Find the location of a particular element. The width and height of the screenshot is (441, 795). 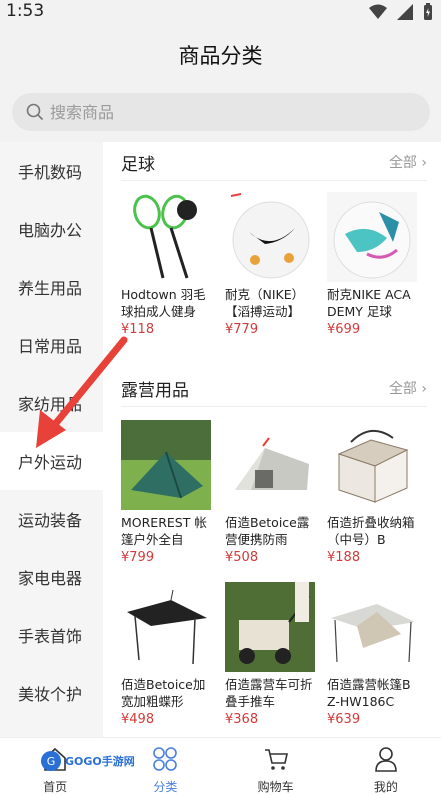

product-name: 佰造露营车可折叠手推车 is located at coordinates (269, 693).